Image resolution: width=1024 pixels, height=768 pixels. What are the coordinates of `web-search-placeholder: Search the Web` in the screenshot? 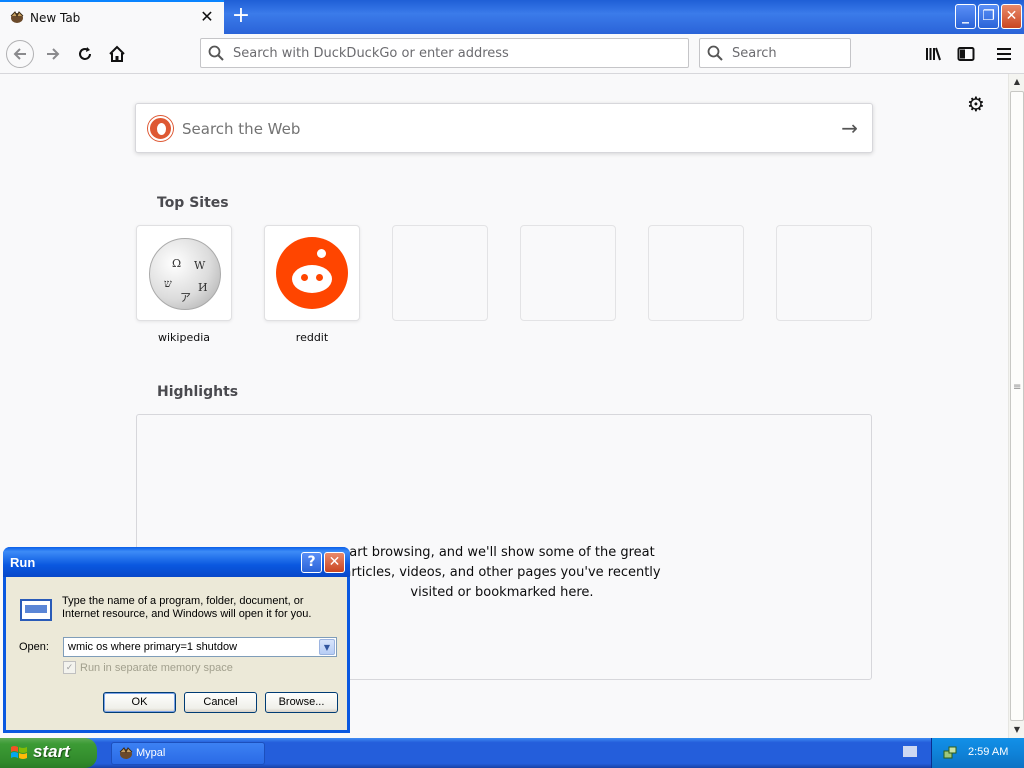 It's located at (241, 129).